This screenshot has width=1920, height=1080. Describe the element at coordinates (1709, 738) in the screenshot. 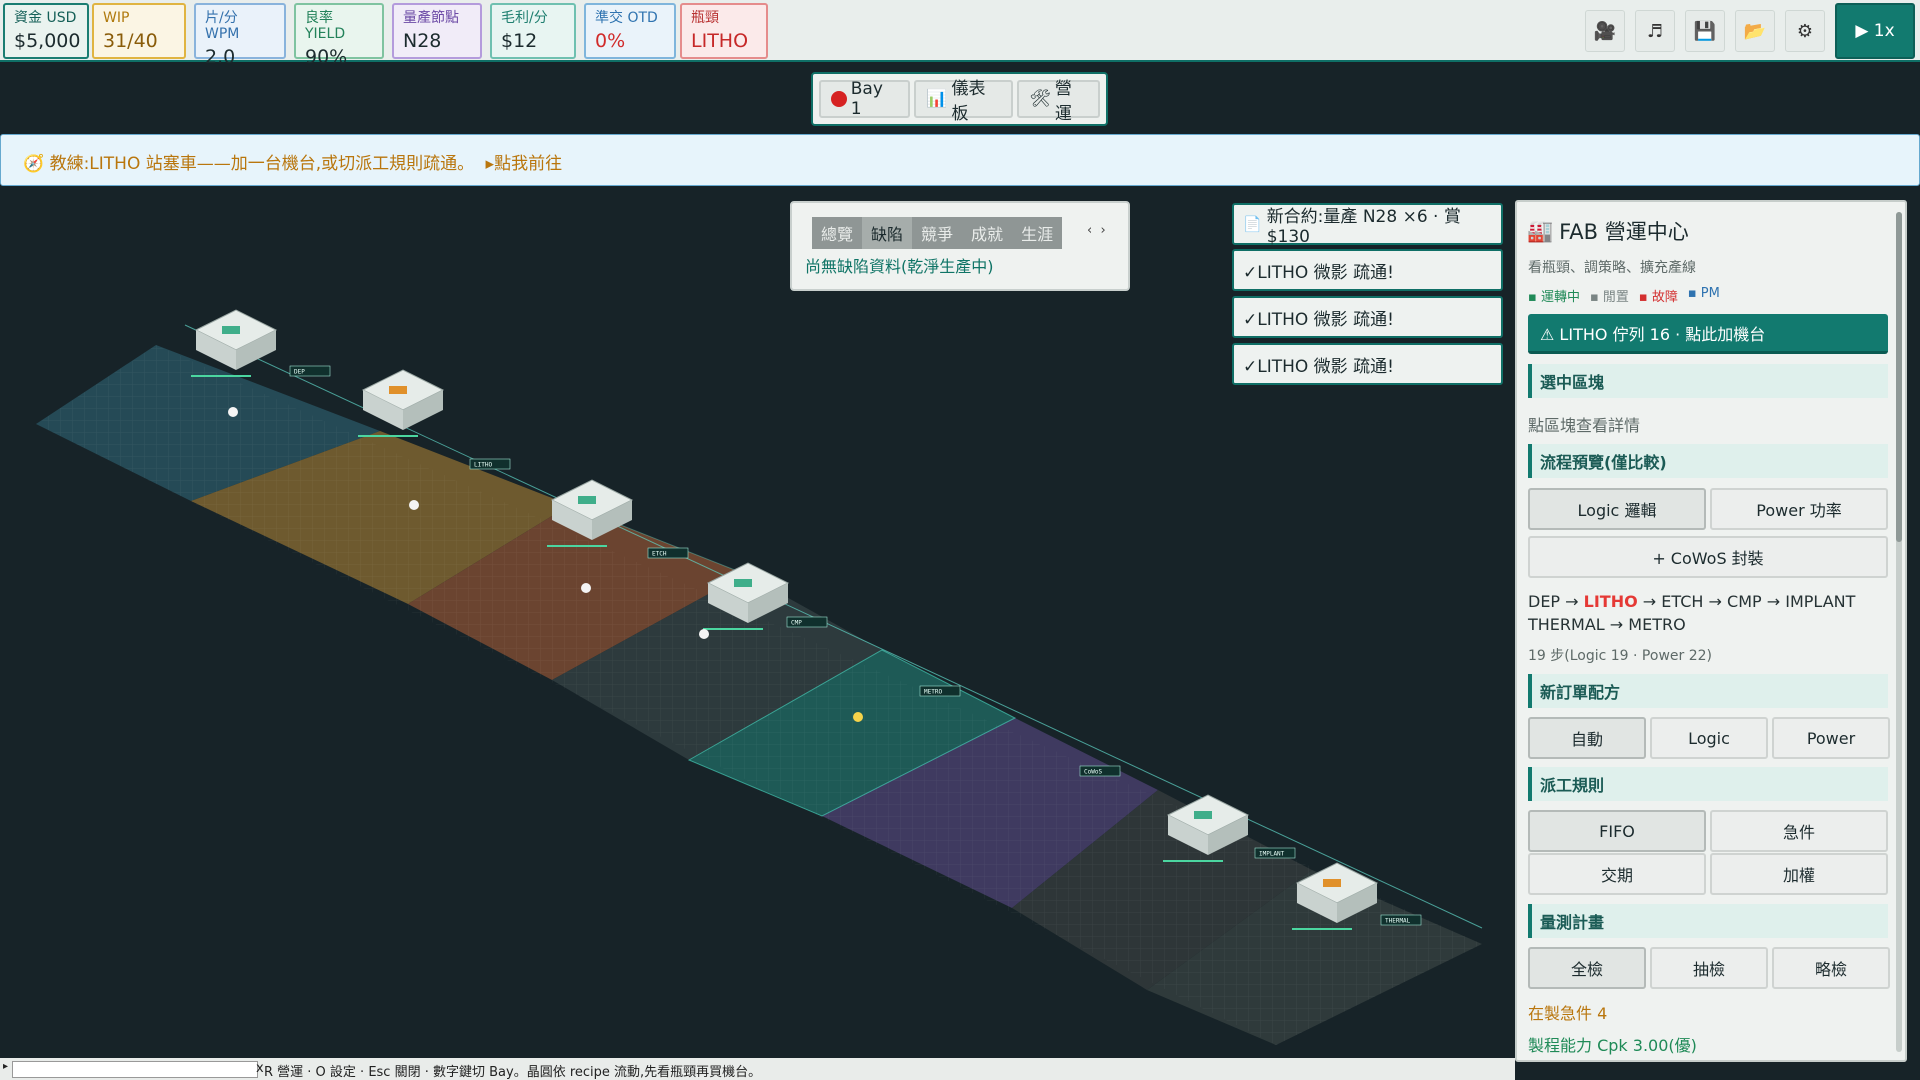

I see `option-button: Logic` at that location.